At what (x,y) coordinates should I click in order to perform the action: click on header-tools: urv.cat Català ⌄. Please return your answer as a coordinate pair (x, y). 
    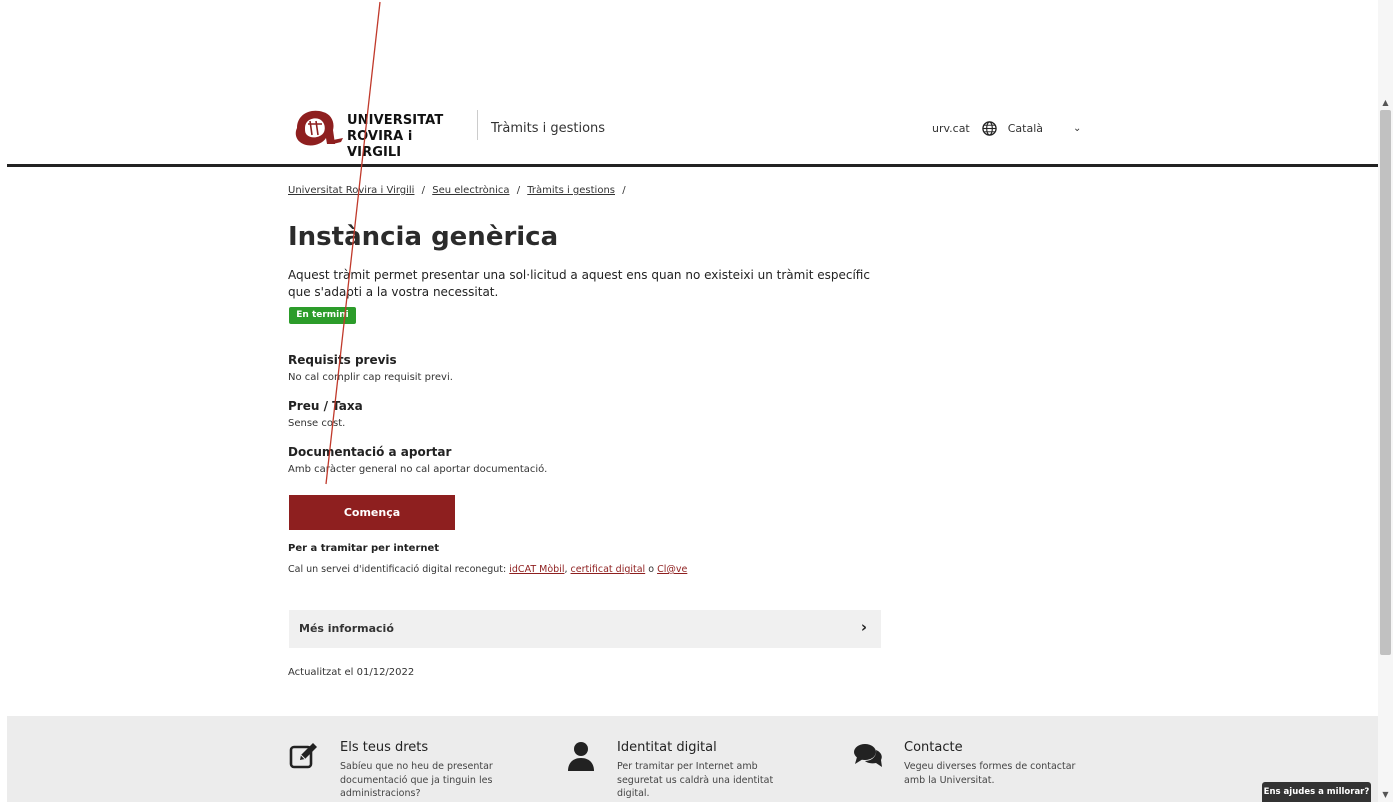
    Looking at the image, I should click on (1006, 128).